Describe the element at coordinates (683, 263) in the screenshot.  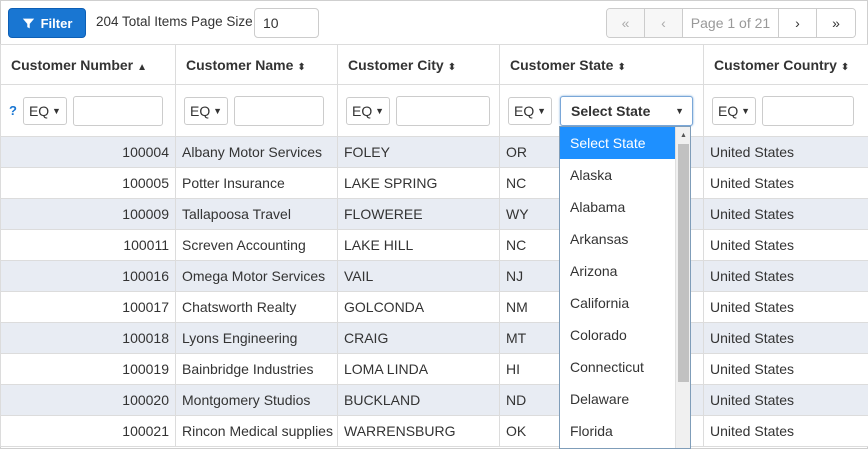
I see `scroll-thumb` at that location.